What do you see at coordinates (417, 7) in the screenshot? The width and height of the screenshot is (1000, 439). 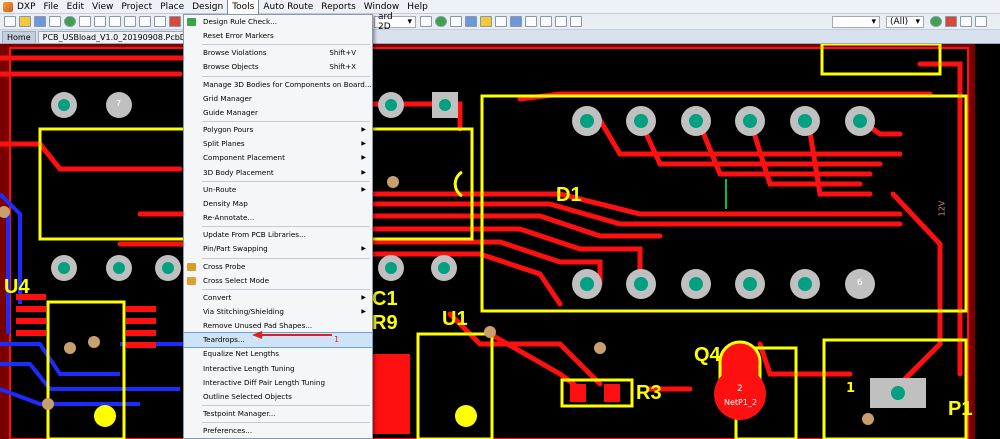 I see `menu-help: Help` at bounding box center [417, 7].